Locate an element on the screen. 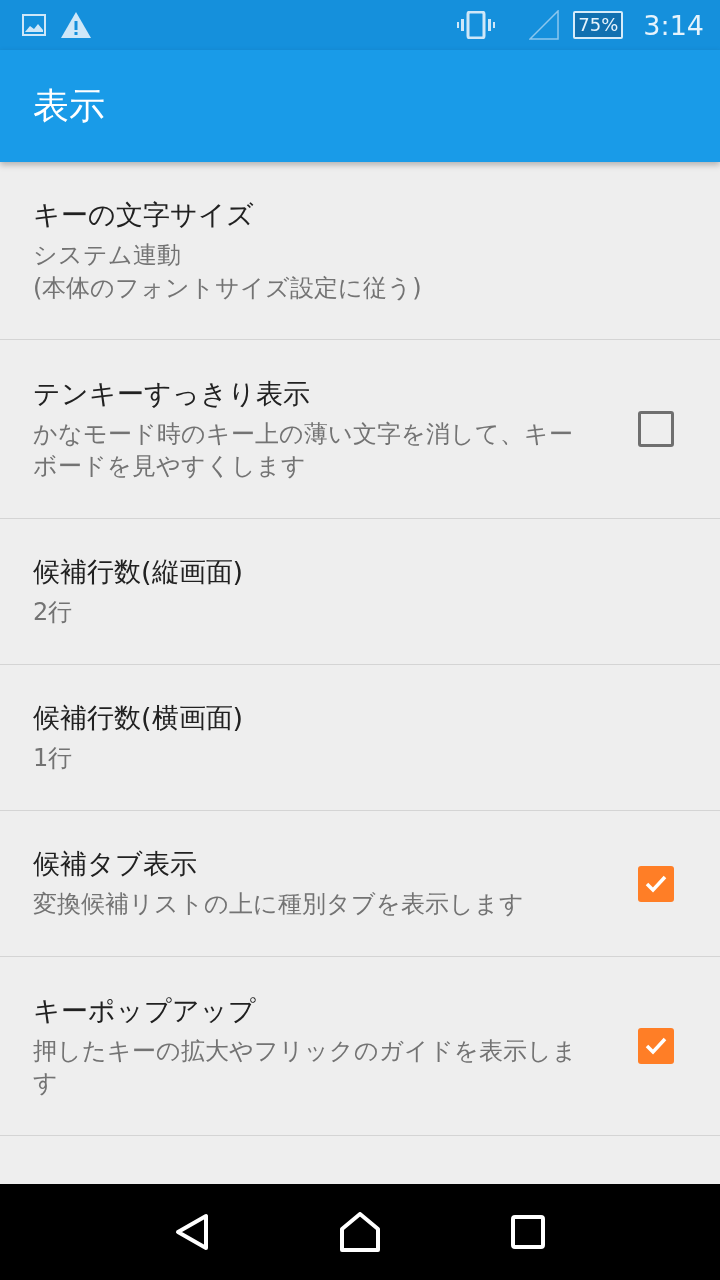  setting-title: 候補行数(横画面) is located at coordinates (139, 718).